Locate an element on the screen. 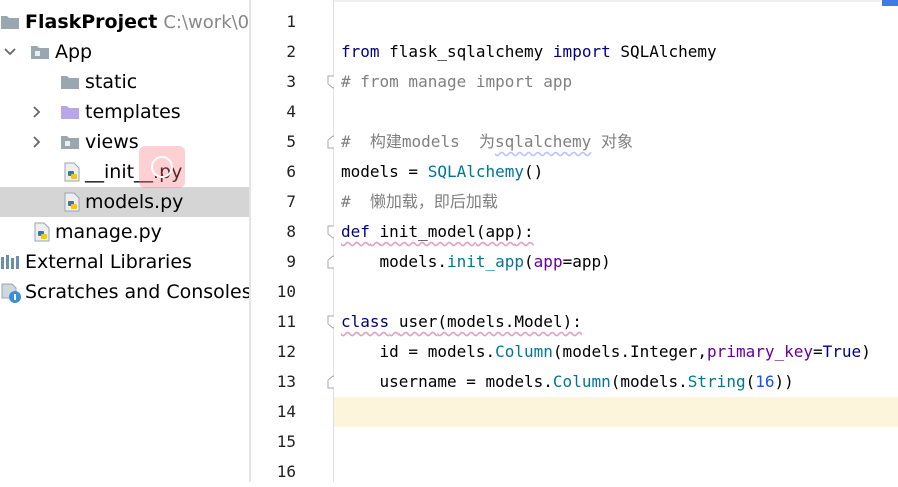  code-token: user is located at coordinates (418, 321).